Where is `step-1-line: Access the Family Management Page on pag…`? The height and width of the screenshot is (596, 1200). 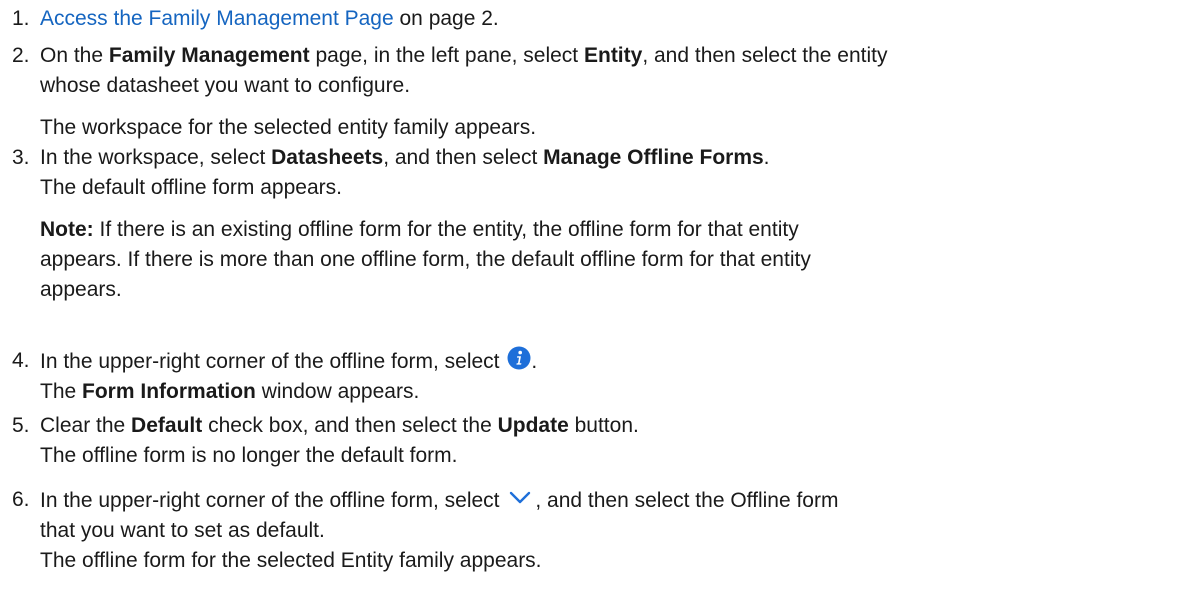 step-1-line: Access the Family Management Page on pag… is located at coordinates (269, 18).